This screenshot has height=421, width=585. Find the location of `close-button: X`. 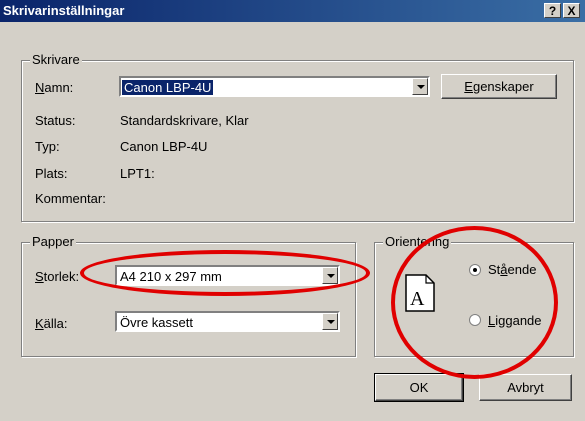

close-button: X is located at coordinates (571, 10).